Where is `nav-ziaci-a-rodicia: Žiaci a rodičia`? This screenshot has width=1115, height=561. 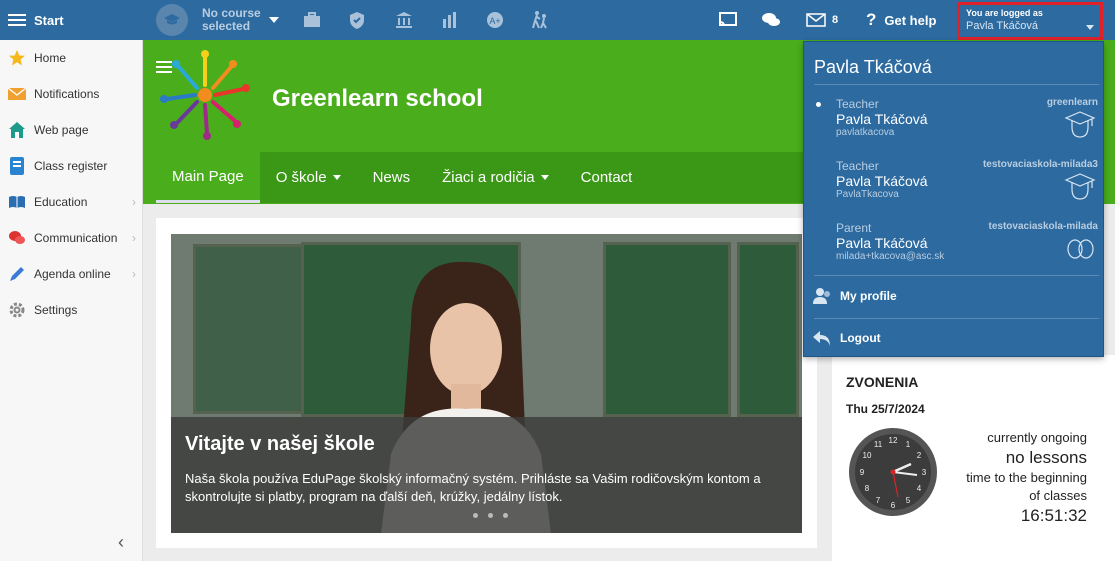 nav-ziaci-a-rodicia: Žiaci a rodičia is located at coordinates (495, 177).